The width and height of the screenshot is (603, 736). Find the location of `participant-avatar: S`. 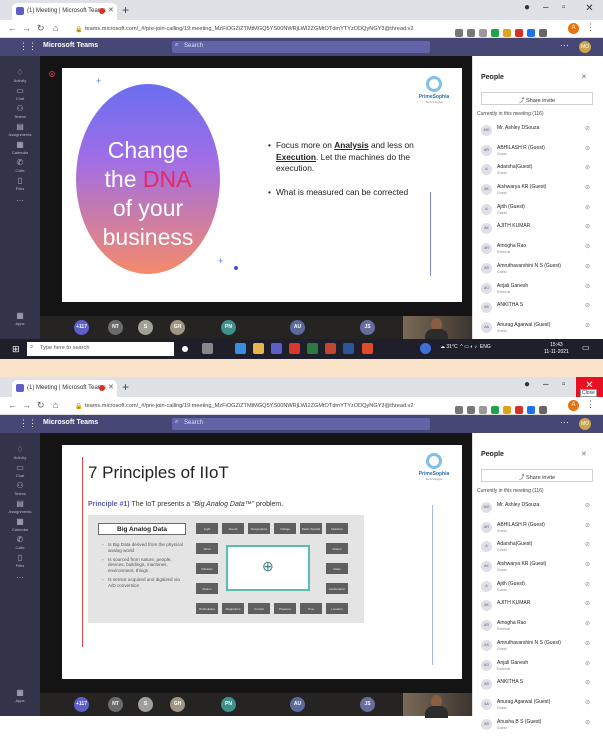

participant-avatar: S is located at coordinates (145, 327).